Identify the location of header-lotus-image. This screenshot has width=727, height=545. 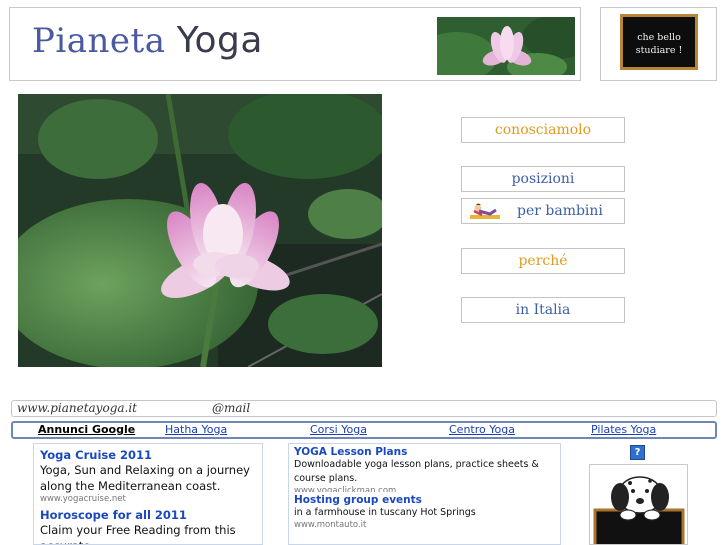
(506, 46).